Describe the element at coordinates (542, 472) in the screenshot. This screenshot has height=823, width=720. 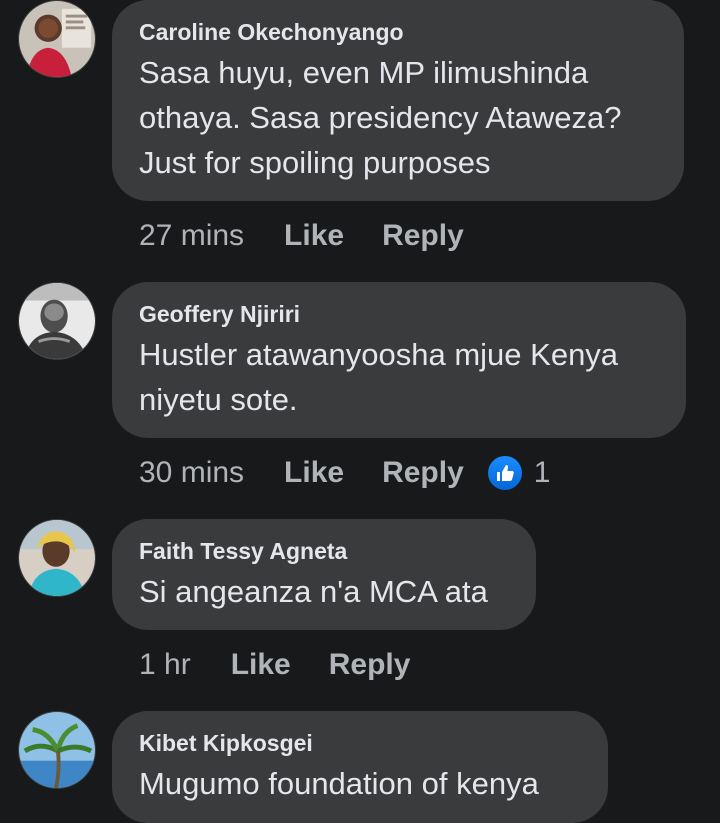
I see `reaction-count: 1` at that location.